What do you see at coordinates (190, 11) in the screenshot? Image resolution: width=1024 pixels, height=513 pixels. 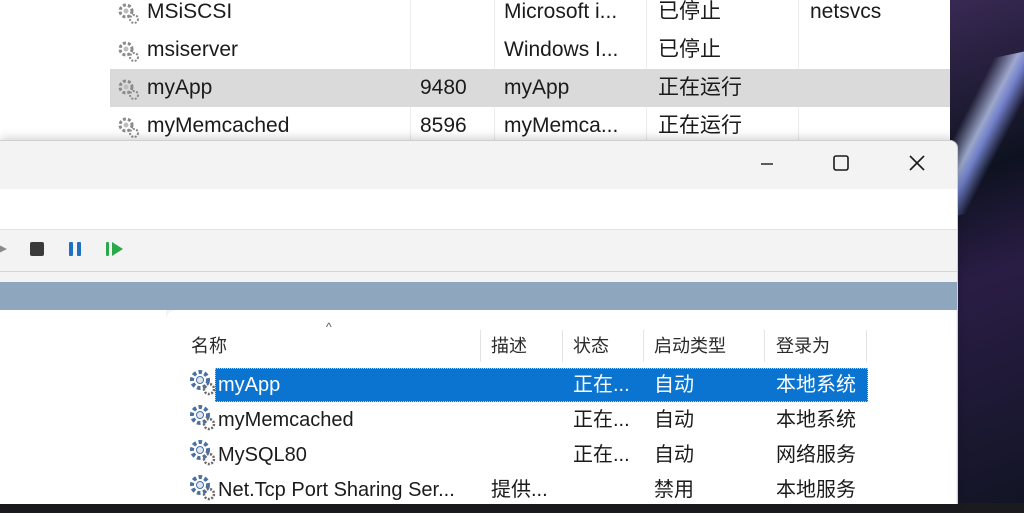 I see `bg-service-name: MSiSCSI` at bounding box center [190, 11].